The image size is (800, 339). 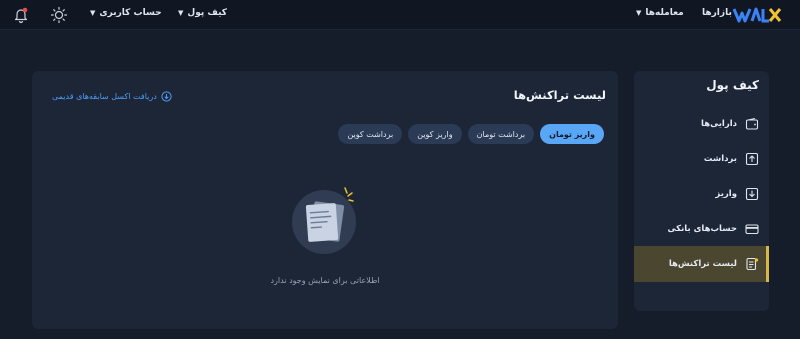 I want to click on download-excel-link: دریافت اکسل سابقه‌های قدیمی, so click(x=112, y=96).